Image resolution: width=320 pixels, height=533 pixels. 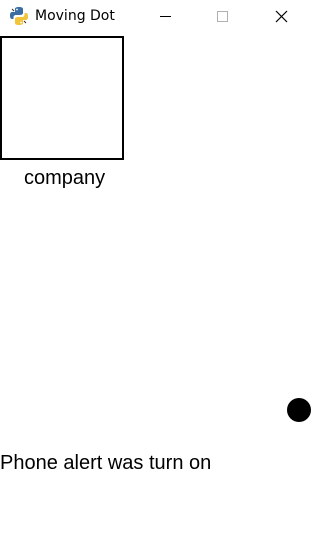 I want to click on close-button, so click(x=282, y=16).